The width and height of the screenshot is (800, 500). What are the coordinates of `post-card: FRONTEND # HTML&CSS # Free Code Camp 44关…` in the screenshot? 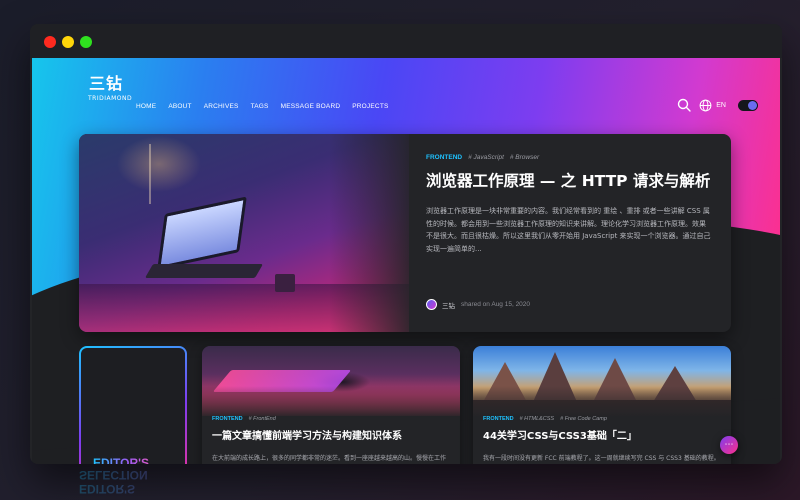 It's located at (602, 405).